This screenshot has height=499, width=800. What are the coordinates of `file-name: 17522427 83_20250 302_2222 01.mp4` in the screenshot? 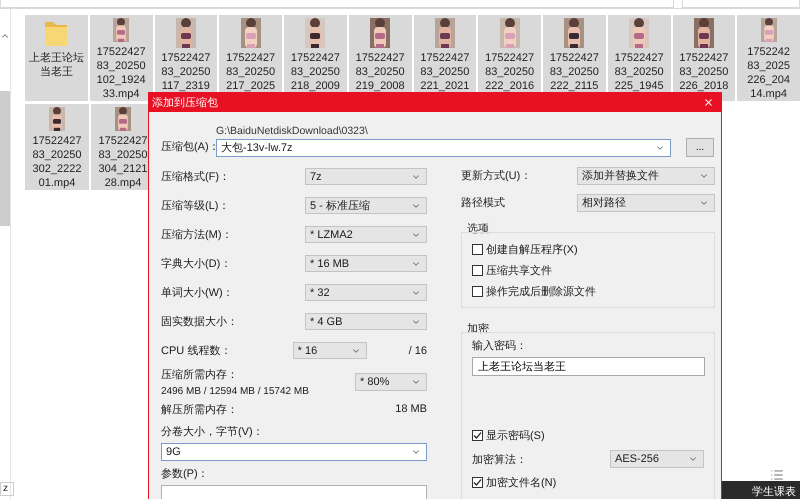 It's located at (57, 162).